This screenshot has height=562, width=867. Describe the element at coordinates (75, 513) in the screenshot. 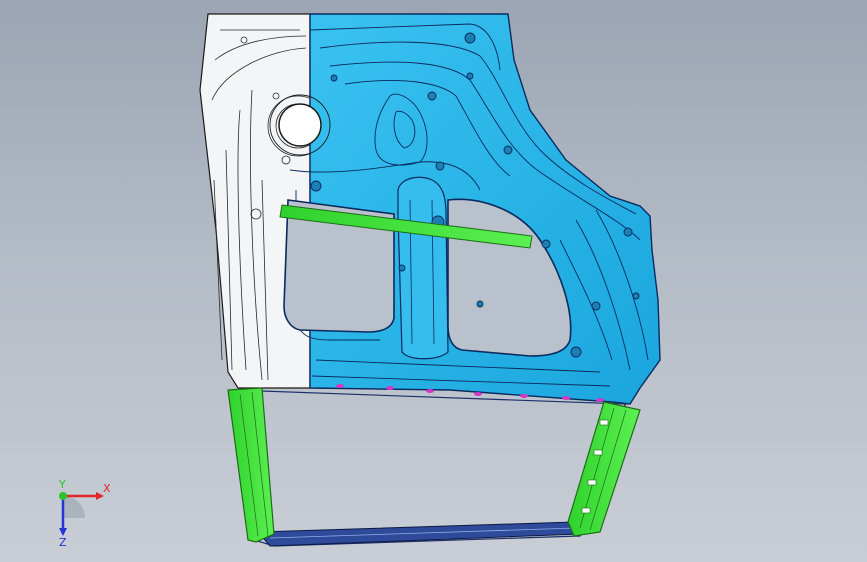

I see `view-orientation-triad: X Y Z` at that location.